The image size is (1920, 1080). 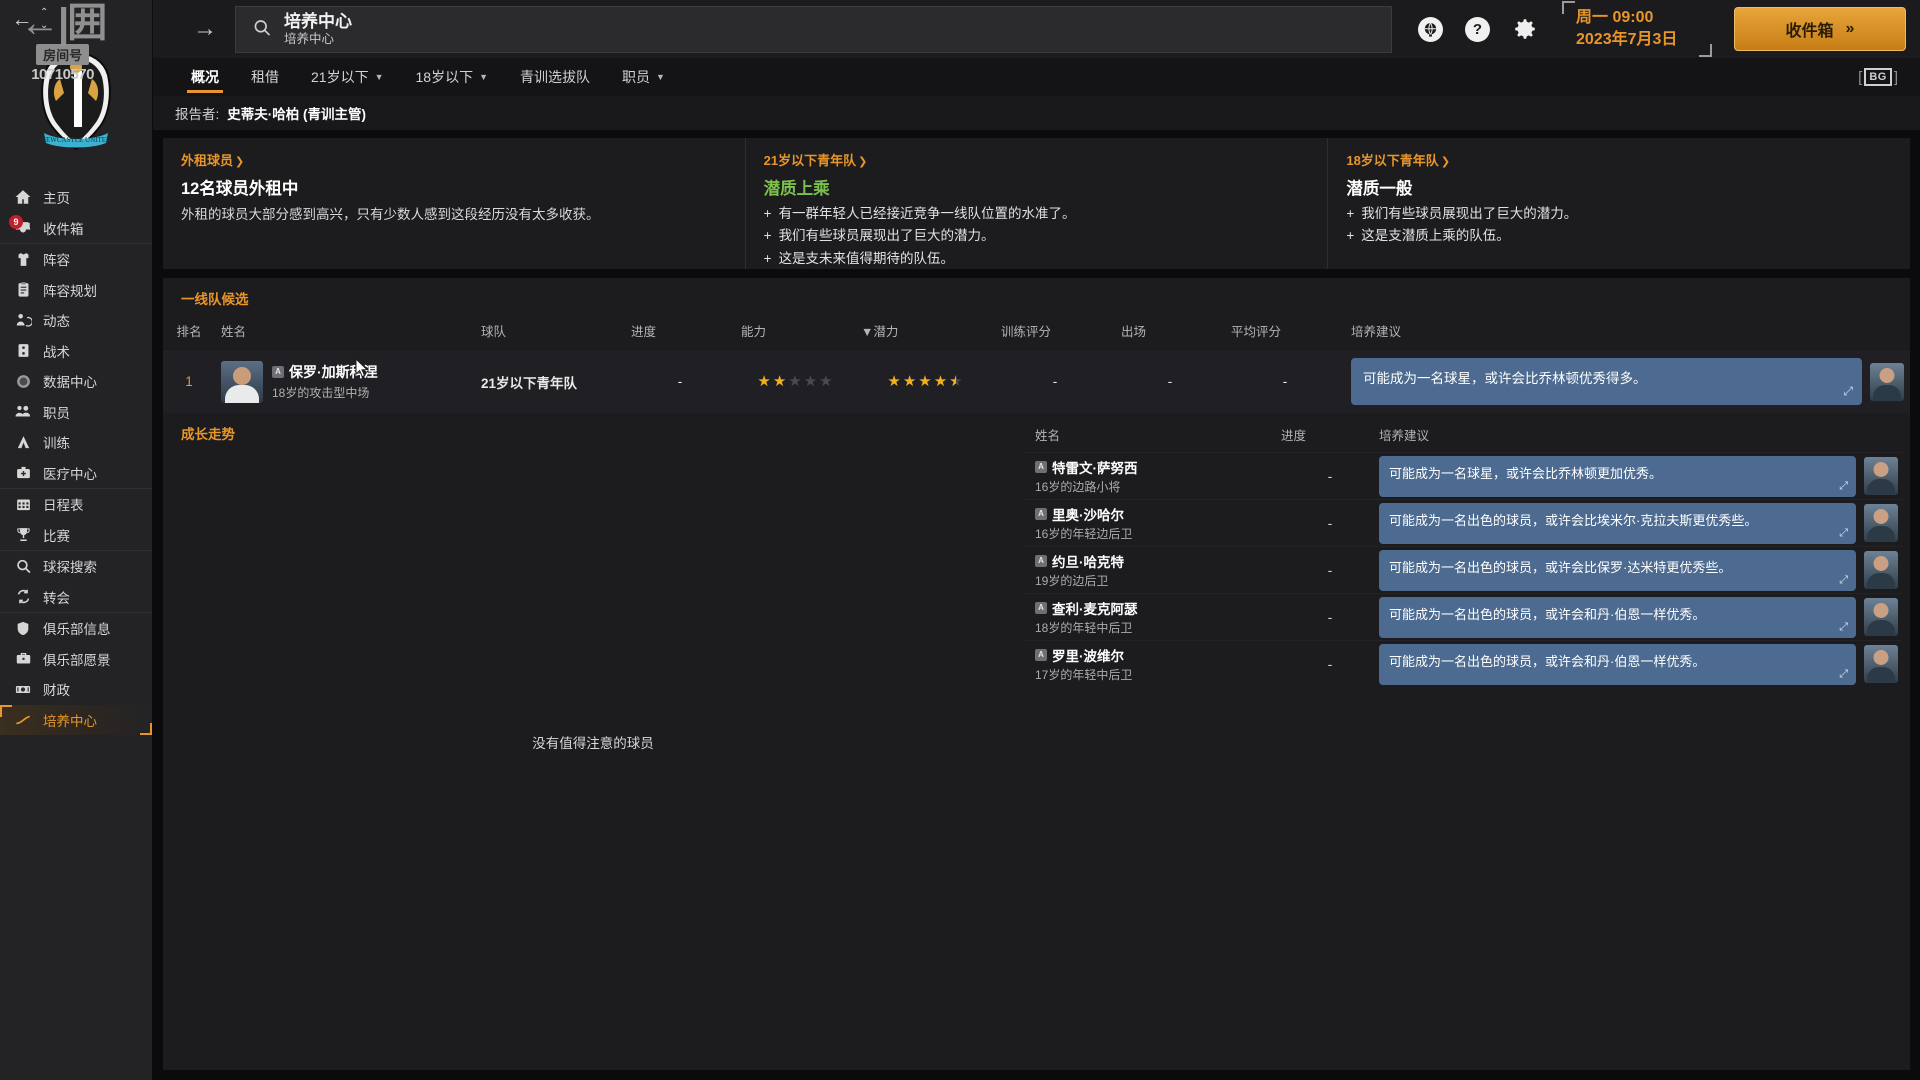 What do you see at coordinates (262, 29) in the screenshot?
I see `search-icon` at bounding box center [262, 29].